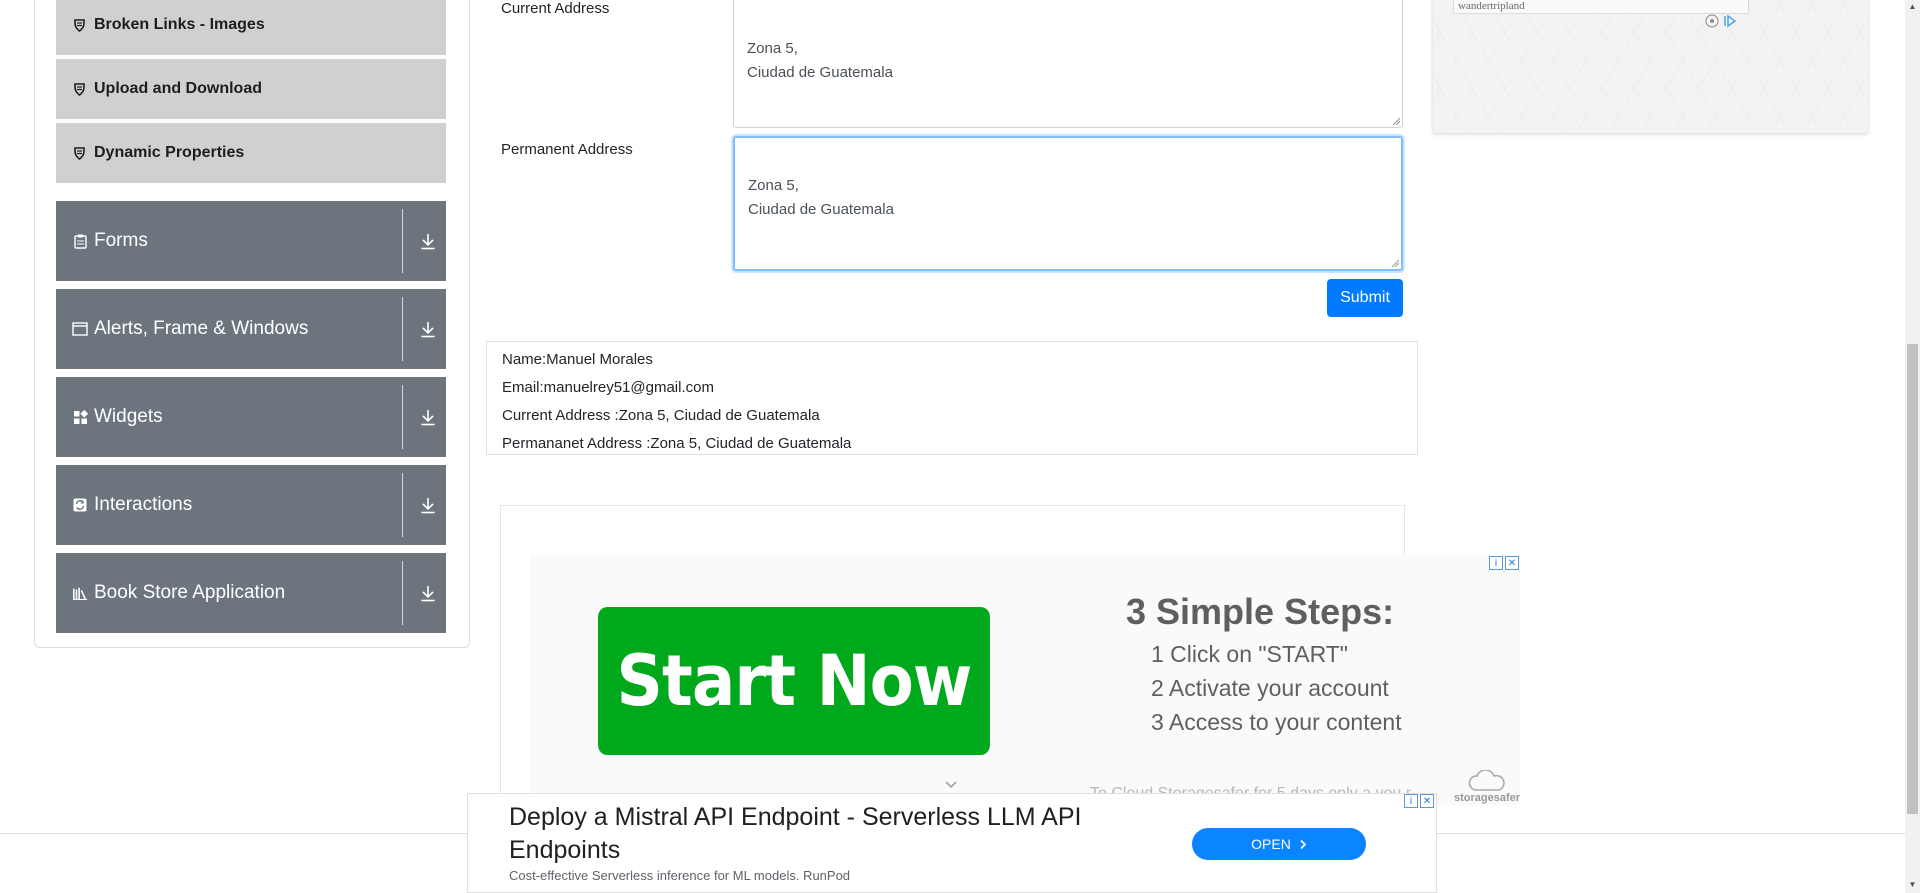 Image resolution: width=1920 pixels, height=893 pixels. I want to click on chevron-right-icon, so click(1303, 844).